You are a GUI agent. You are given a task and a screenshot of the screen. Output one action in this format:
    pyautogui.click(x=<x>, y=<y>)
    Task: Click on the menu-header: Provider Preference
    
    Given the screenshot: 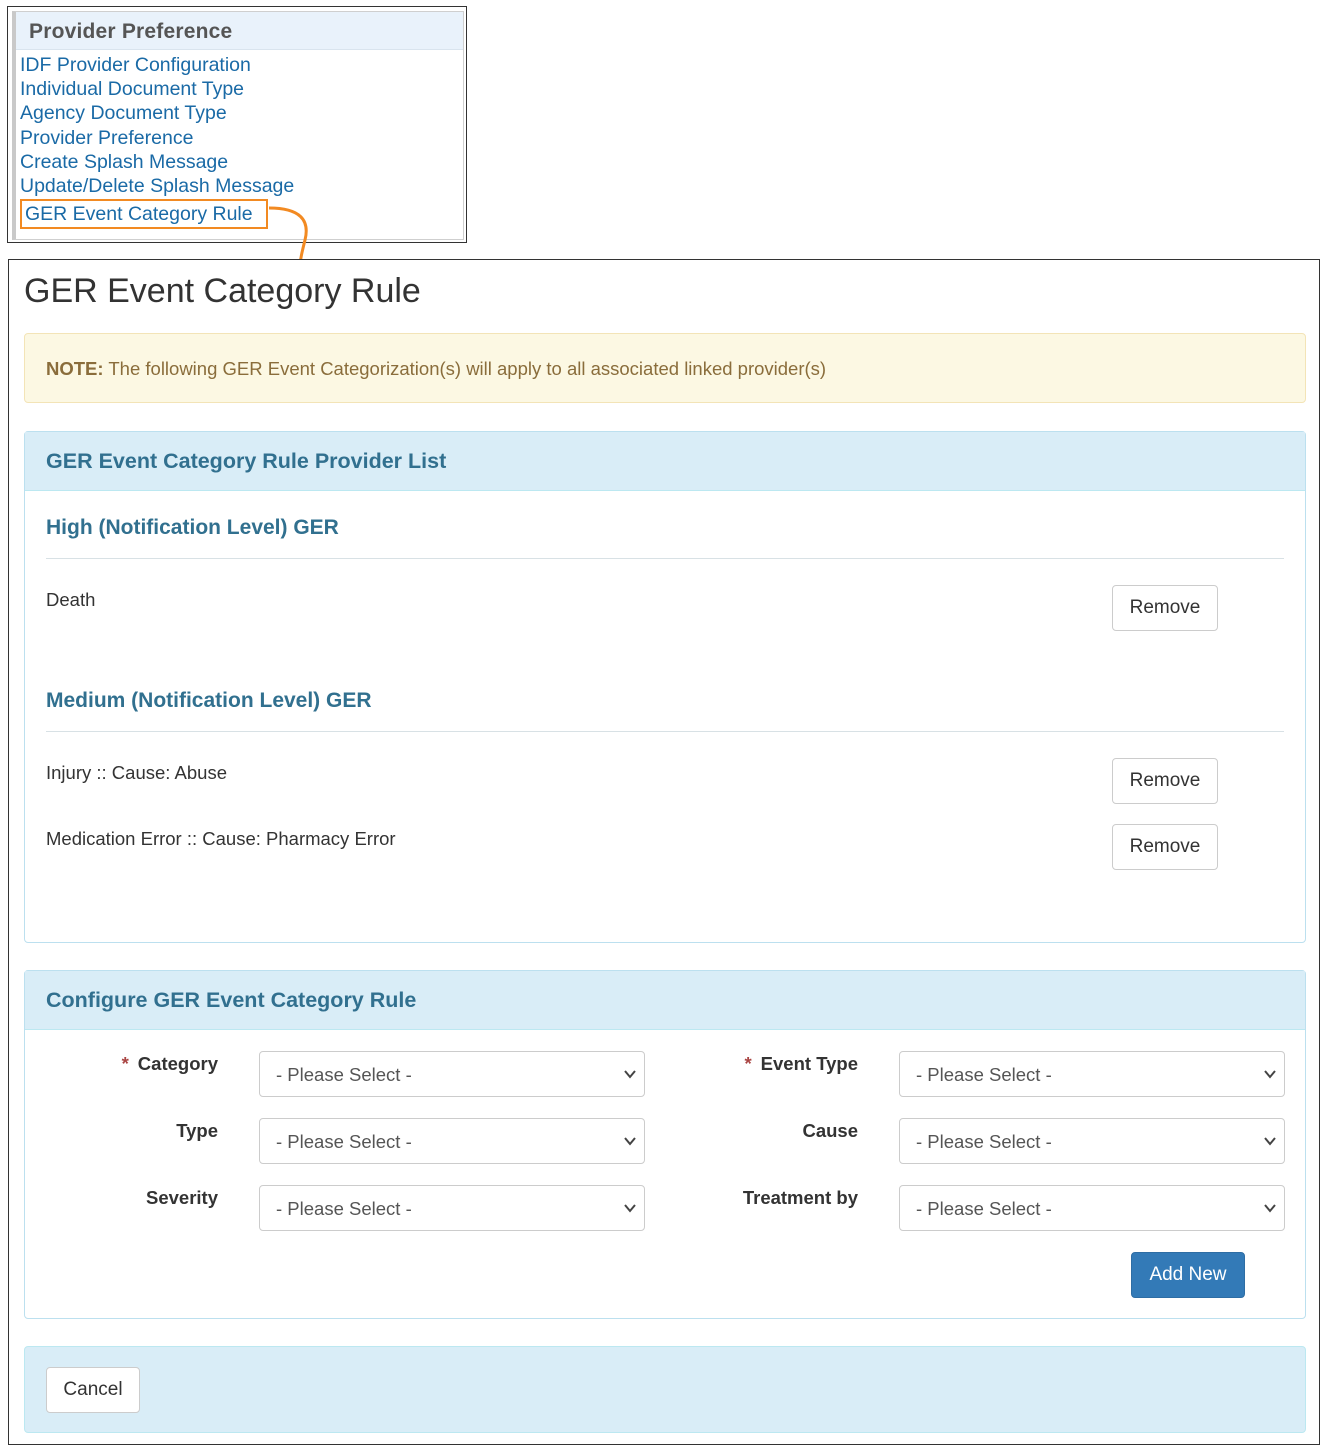 What is the action you would take?
    pyautogui.click(x=239, y=31)
    